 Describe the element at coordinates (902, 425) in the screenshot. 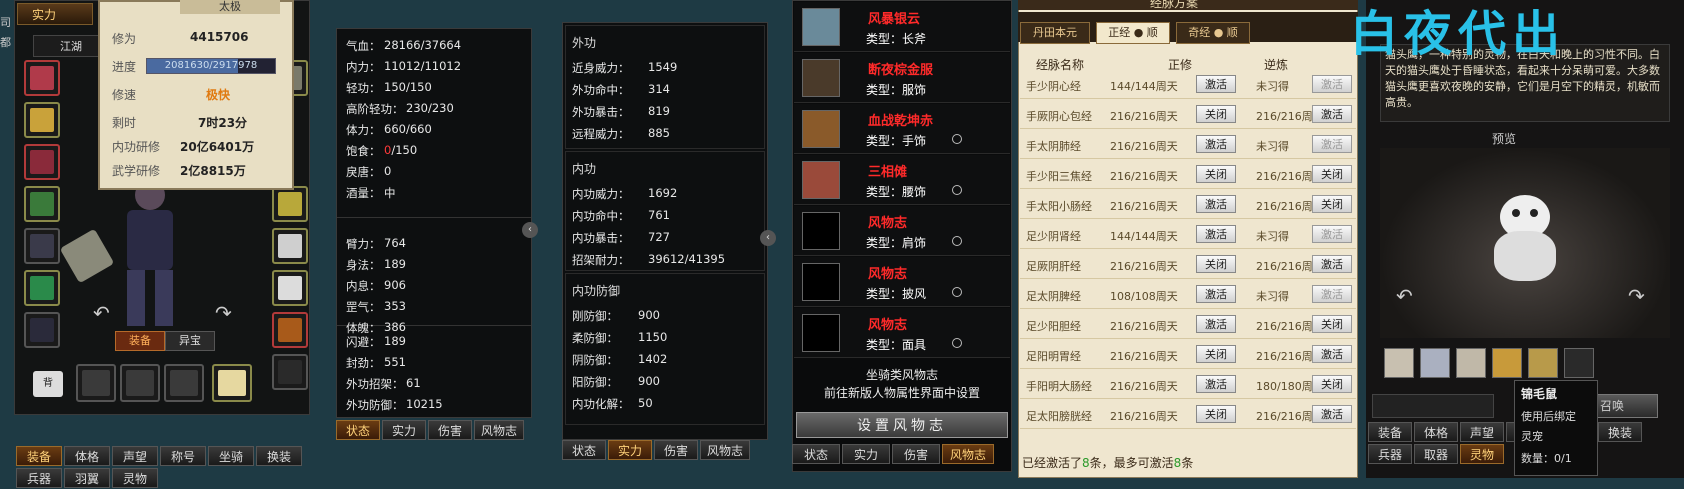

I see `set-fengwu-button: 设置风物志` at that location.